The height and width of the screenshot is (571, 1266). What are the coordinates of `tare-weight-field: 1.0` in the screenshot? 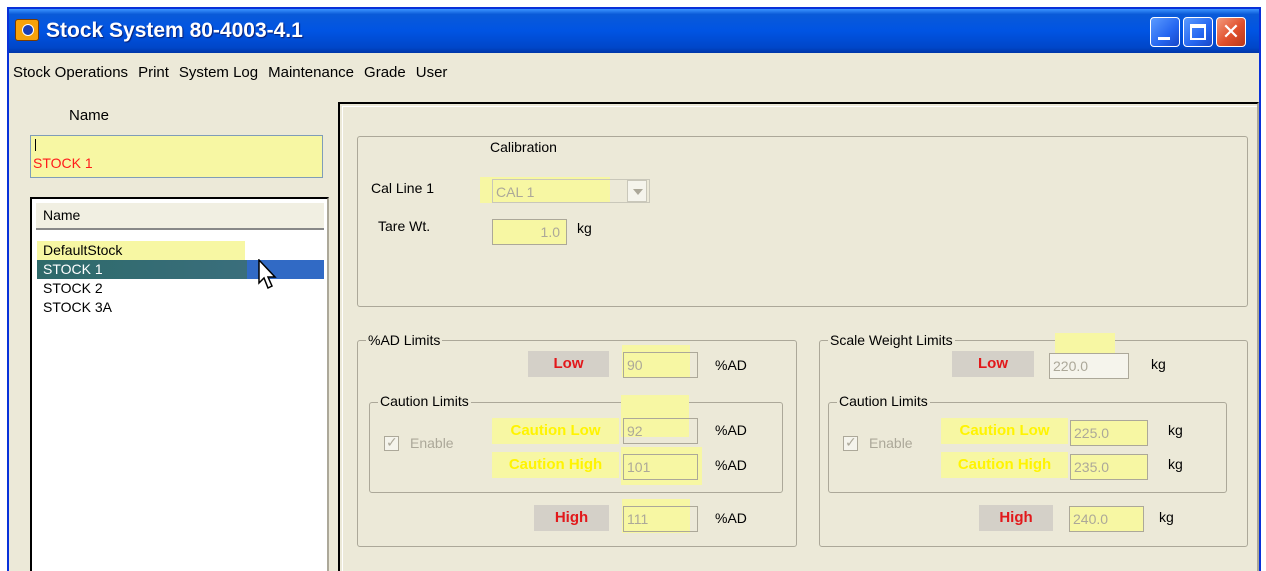 It's located at (529, 232).